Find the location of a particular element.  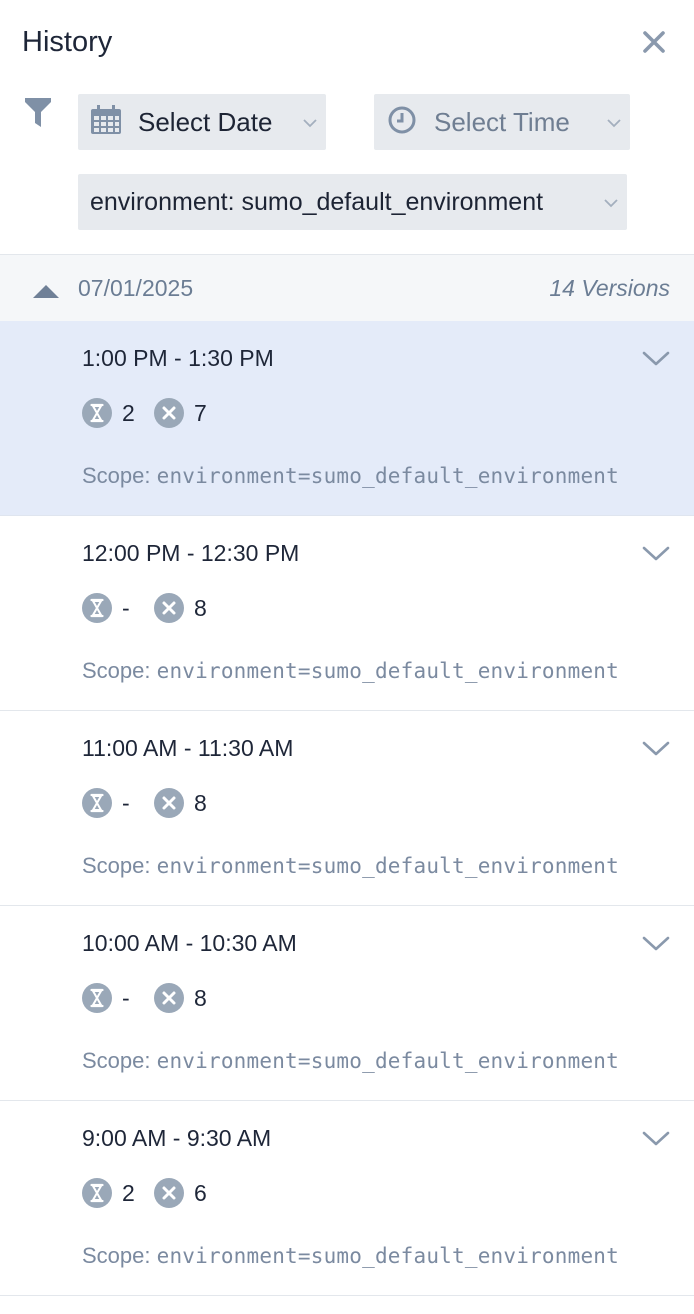

failed-count: 7 is located at coordinates (200, 412).